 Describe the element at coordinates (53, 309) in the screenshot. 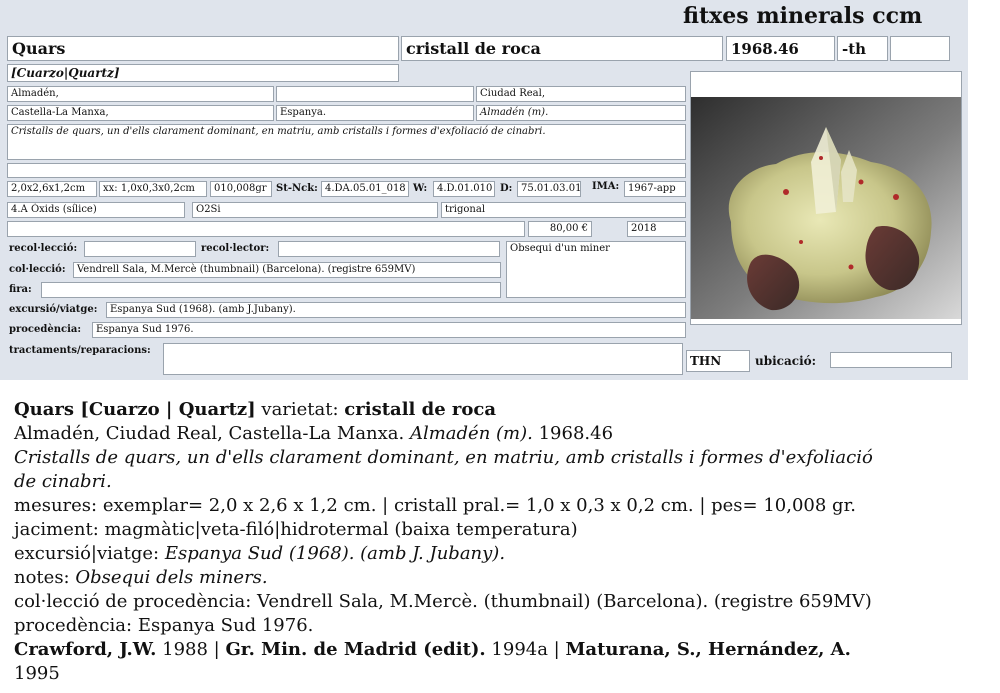

I see `excursion-label: excursió/viatge:` at that location.